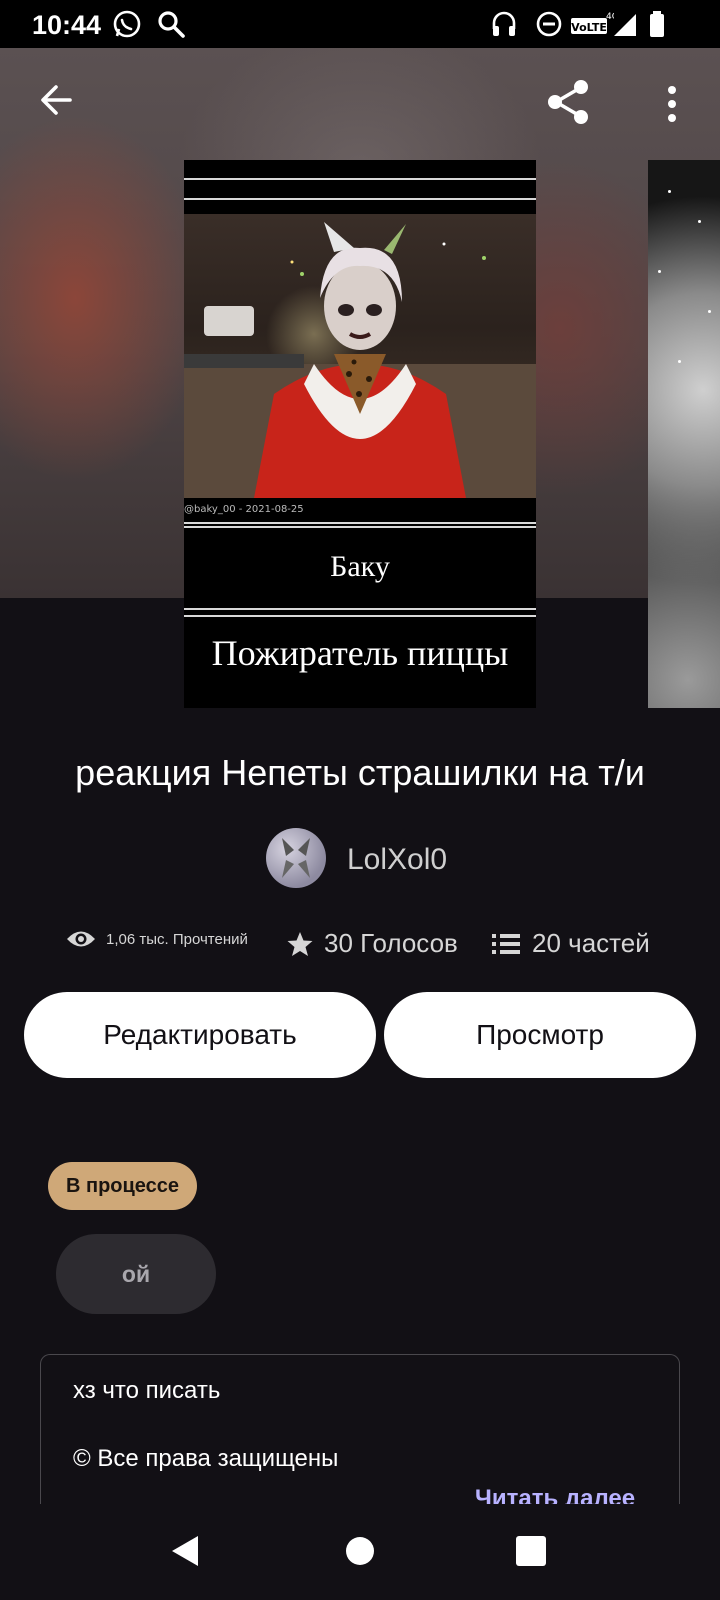  Describe the element at coordinates (67, 25) in the screenshot. I see `status-time: 10:44` at that location.